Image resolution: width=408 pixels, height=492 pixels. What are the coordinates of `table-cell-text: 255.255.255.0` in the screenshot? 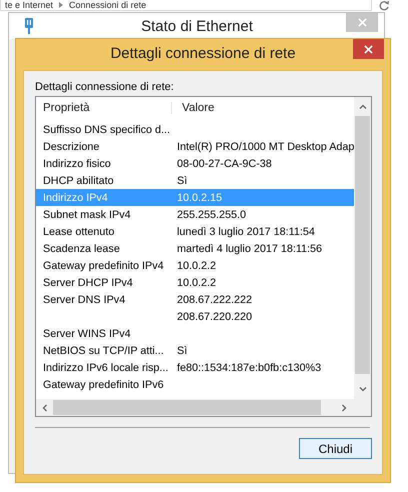 It's located at (212, 214).